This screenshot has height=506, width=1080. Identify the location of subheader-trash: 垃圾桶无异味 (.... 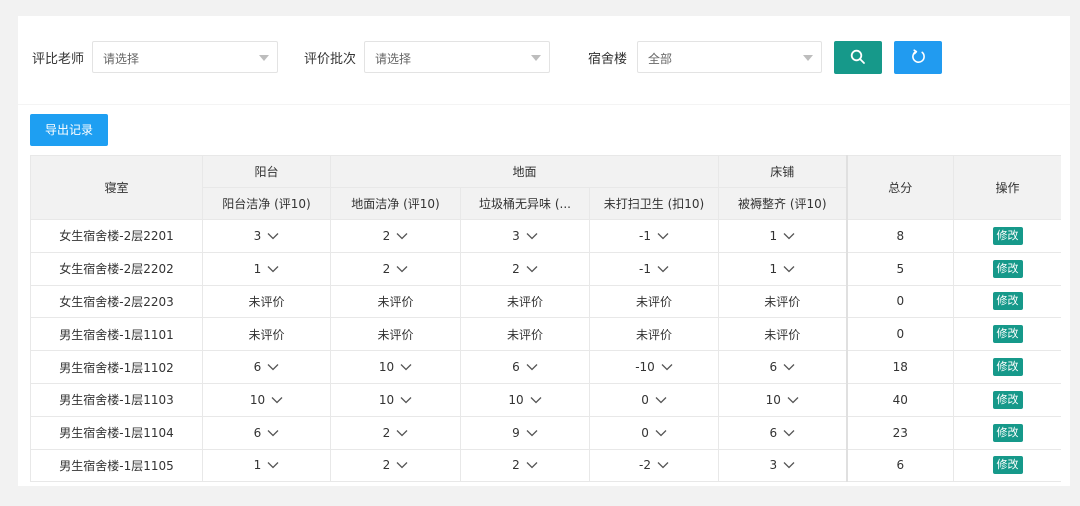
(525, 203).